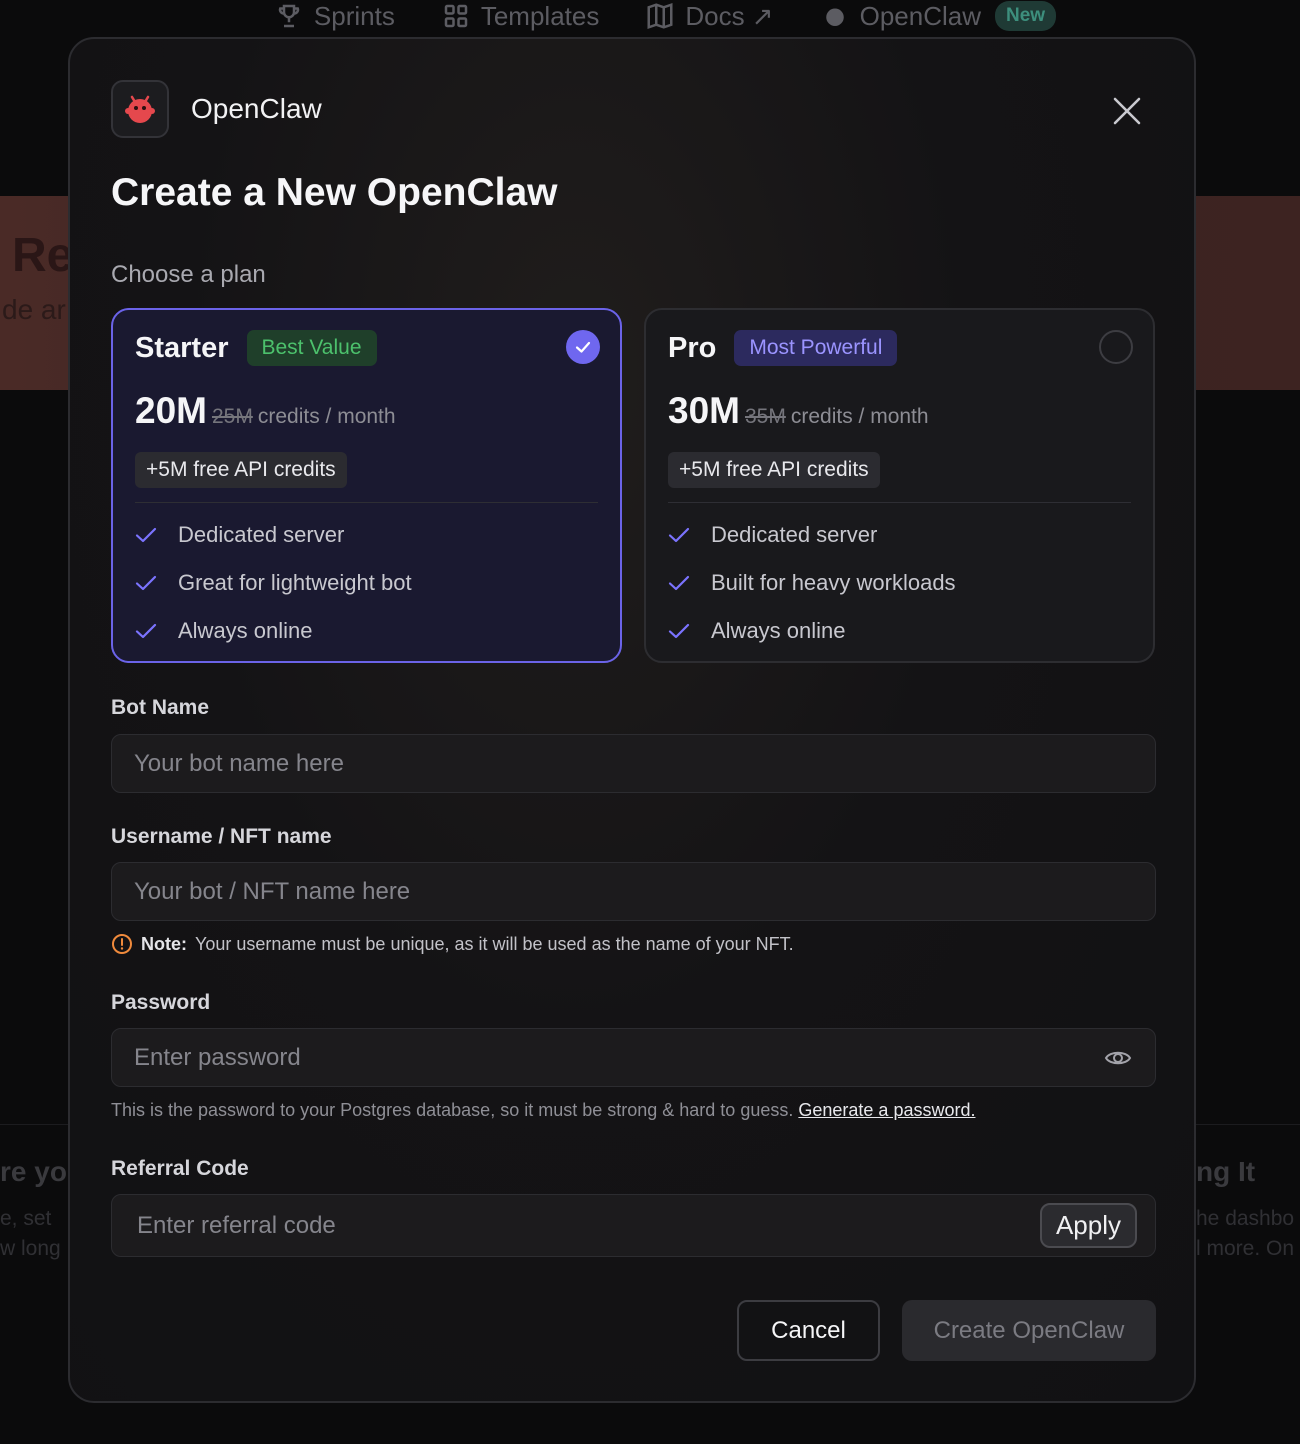 The image size is (1300, 1444). Describe the element at coordinates (33, 1171) in the screenshot. I see `background-left-heading: re yo` at that location.